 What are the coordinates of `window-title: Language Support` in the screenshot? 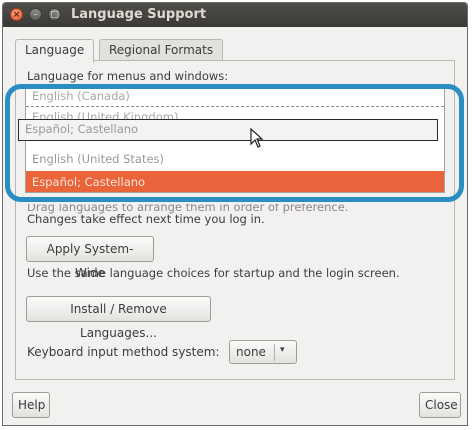 It's located at (139, 14).